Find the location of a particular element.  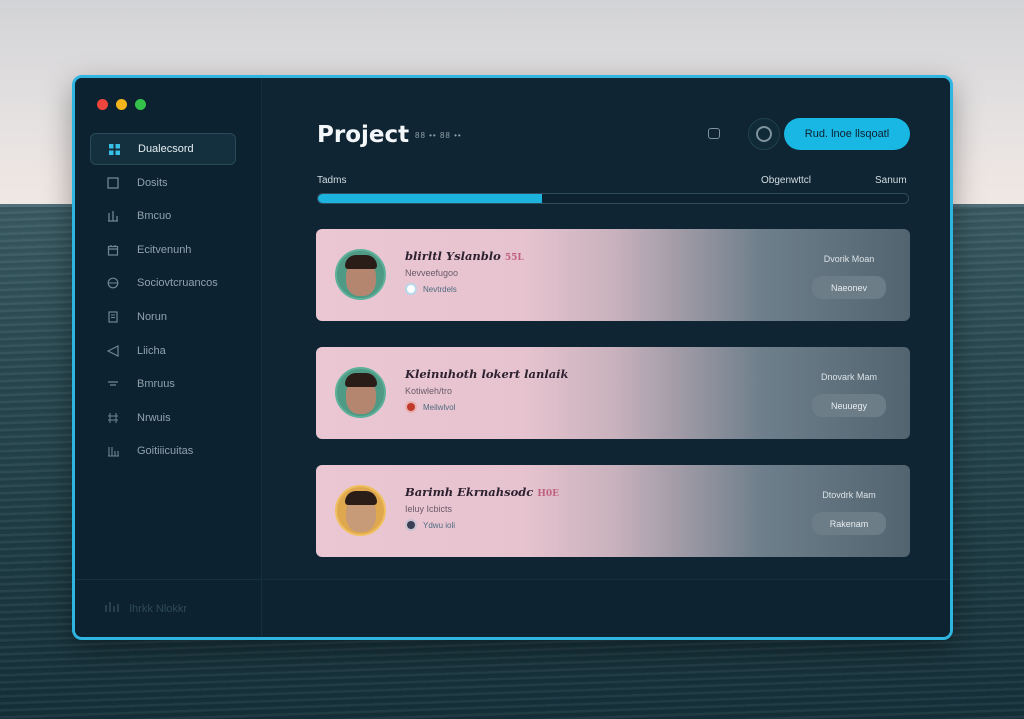

sidebar-item-label: Ecitvenunh is located at coordinates (164, 249).